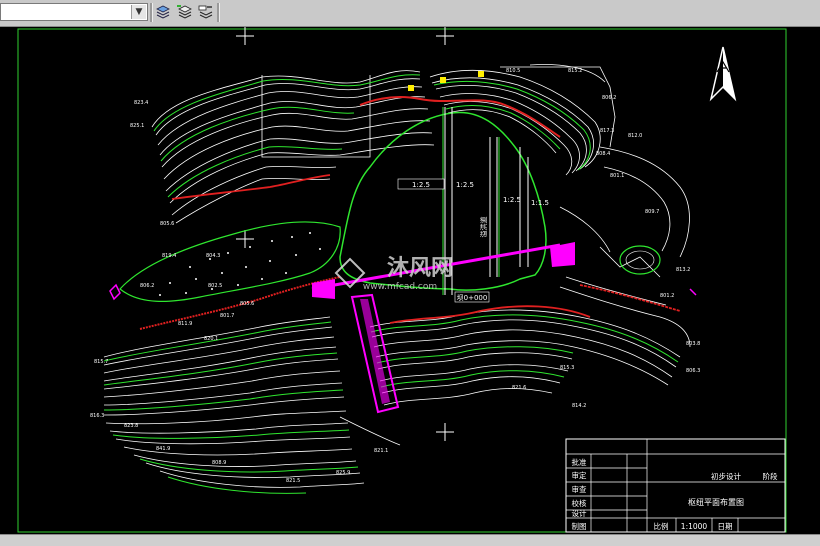 Image resolution: width=820 pixels, height=546 pixels. I want to click on scale-value: 1:1000, so click(694, 526).